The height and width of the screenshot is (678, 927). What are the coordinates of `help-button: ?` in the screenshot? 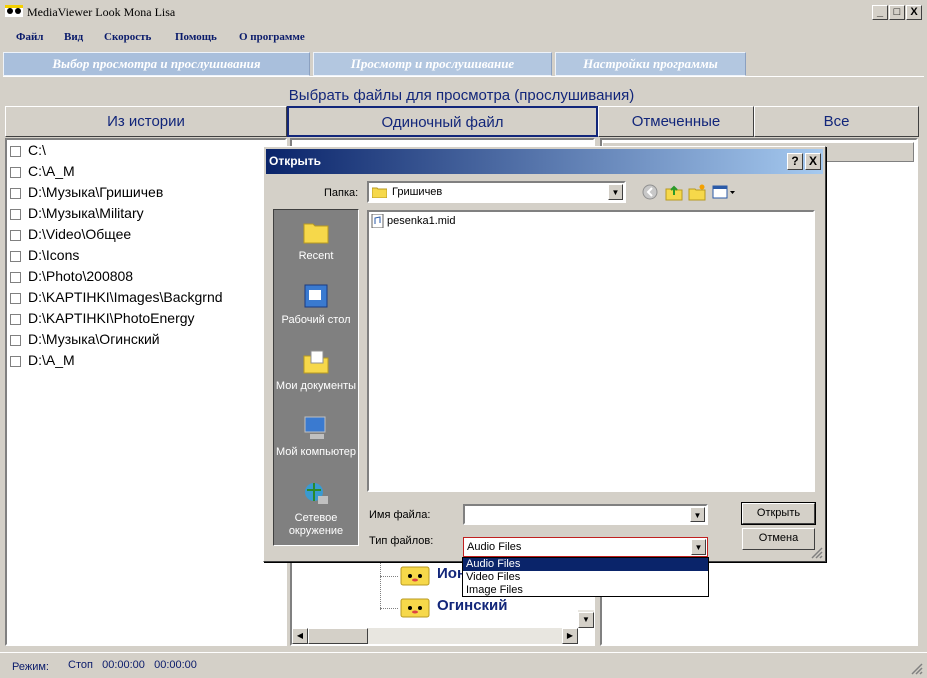 It's located at (795, 161).